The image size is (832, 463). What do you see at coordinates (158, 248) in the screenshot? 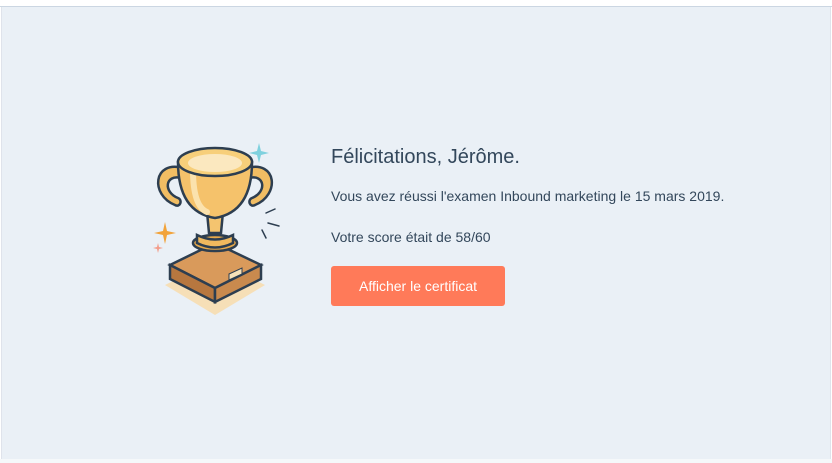
I see `sparkle-icon-small` at bounding box center [158, 248].